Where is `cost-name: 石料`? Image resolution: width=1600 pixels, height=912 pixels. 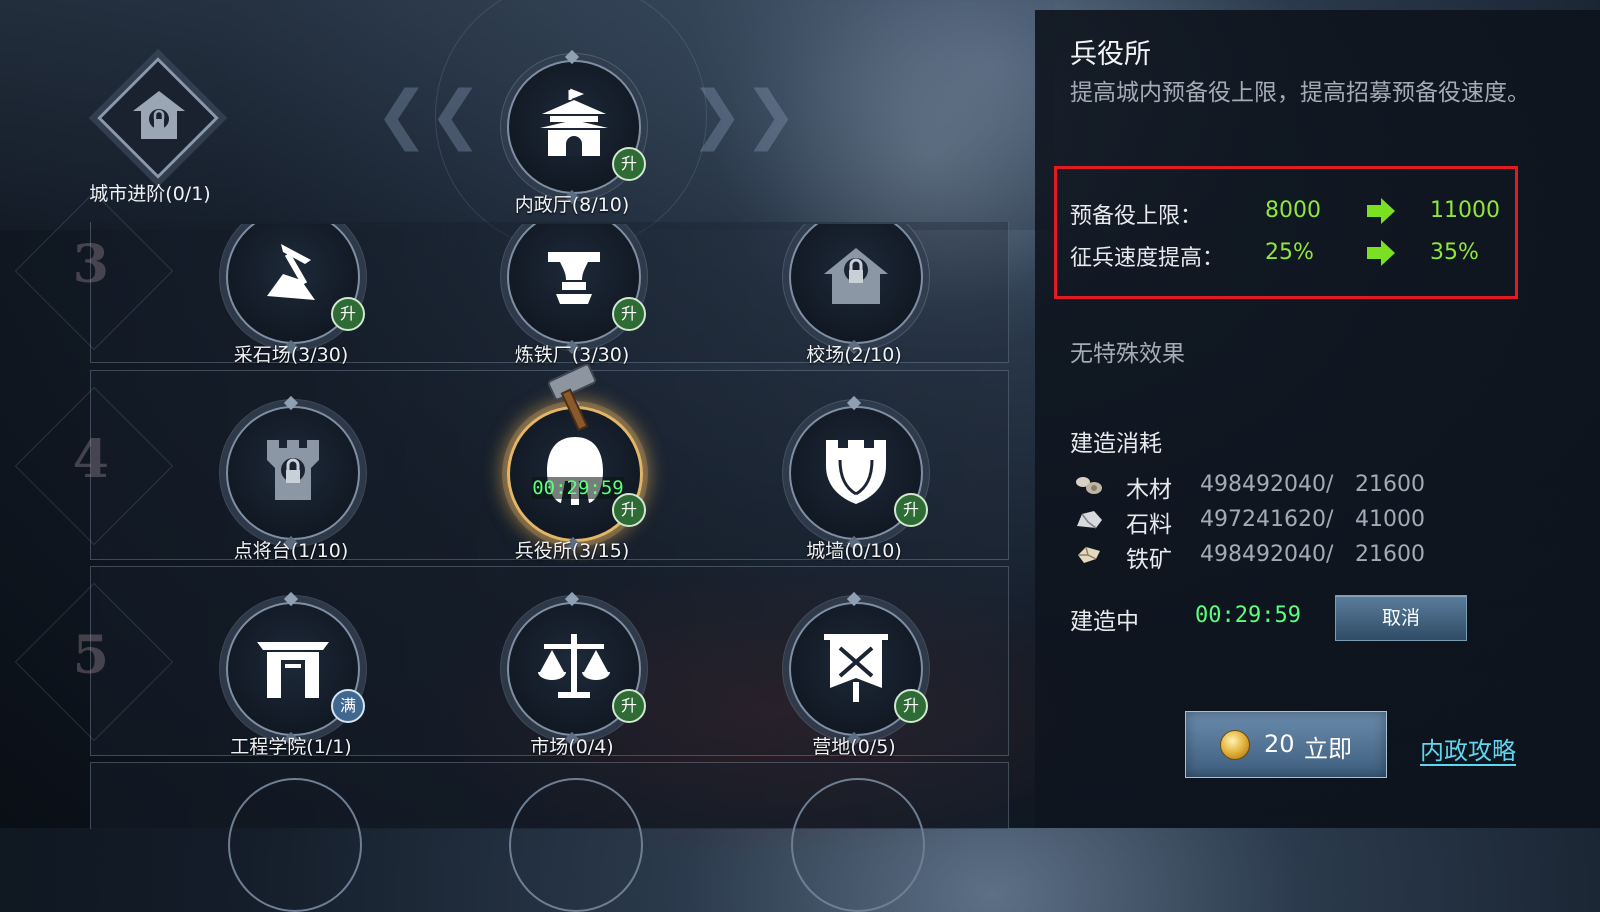 cost-name: 石料 is located at coordinates (1149, 525).